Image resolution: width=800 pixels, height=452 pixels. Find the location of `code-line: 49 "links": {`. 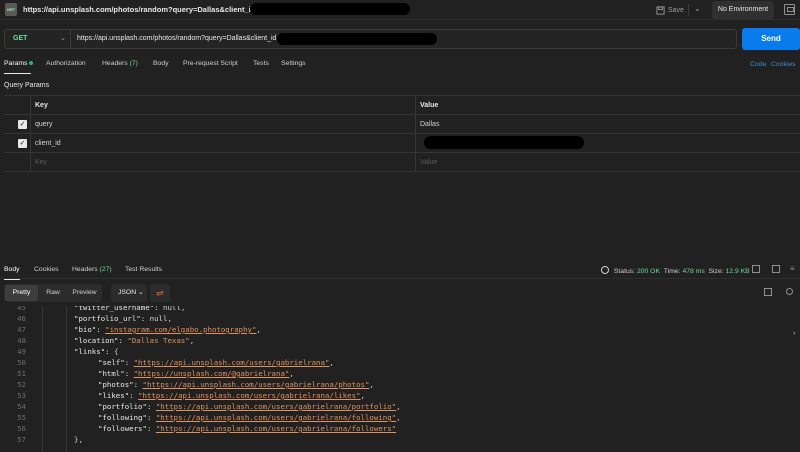

code-line: 49 "links": { is located at coordinates (400, 351).